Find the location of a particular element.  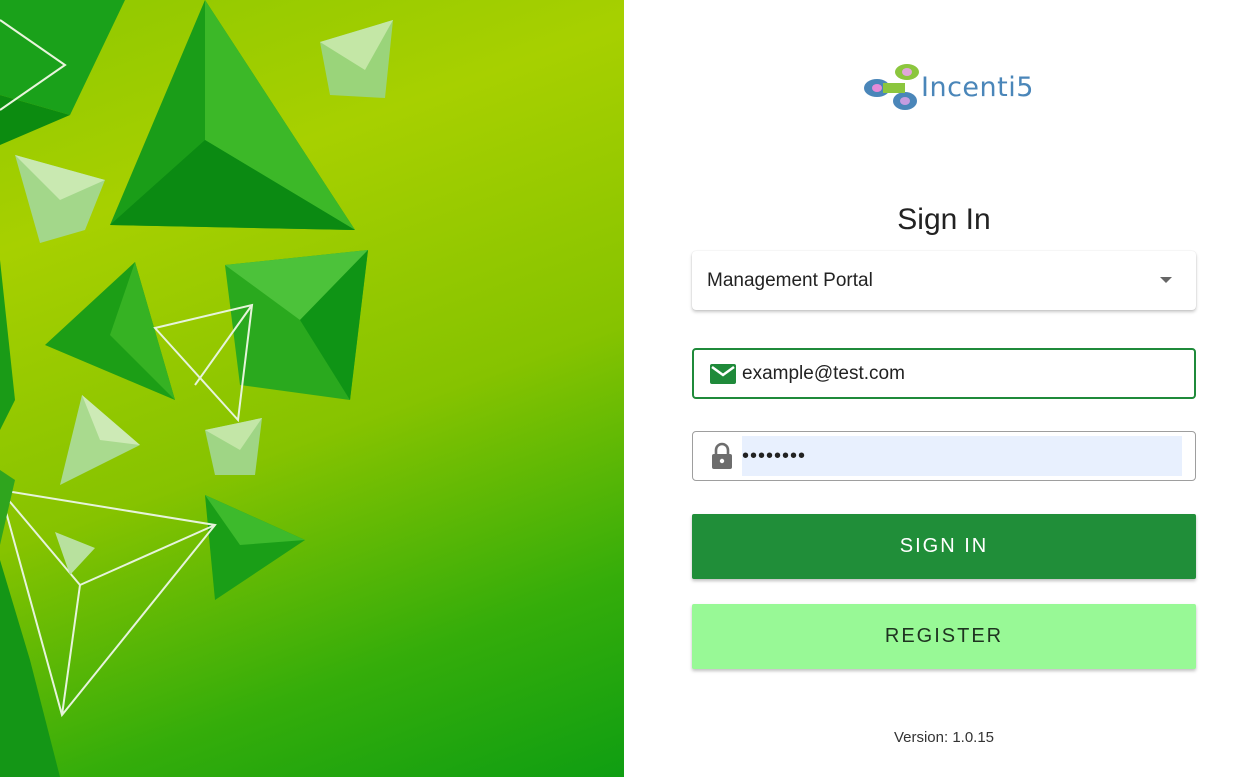

incenti5-logo-icon is located at coordinates (891, 87).